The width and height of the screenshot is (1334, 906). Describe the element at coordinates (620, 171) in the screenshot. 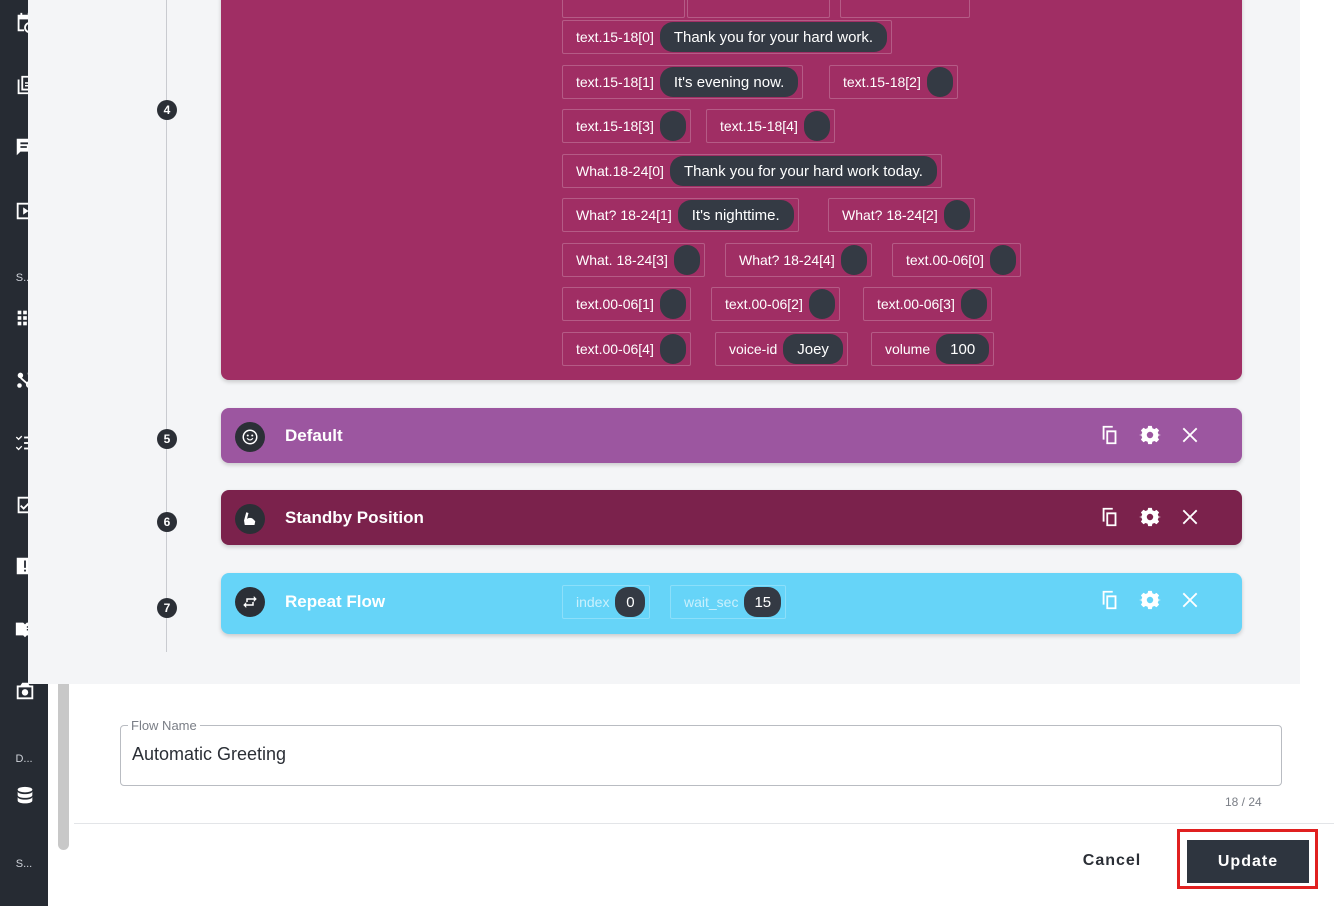

I see `param-key: What.18-24[0]` at that location.